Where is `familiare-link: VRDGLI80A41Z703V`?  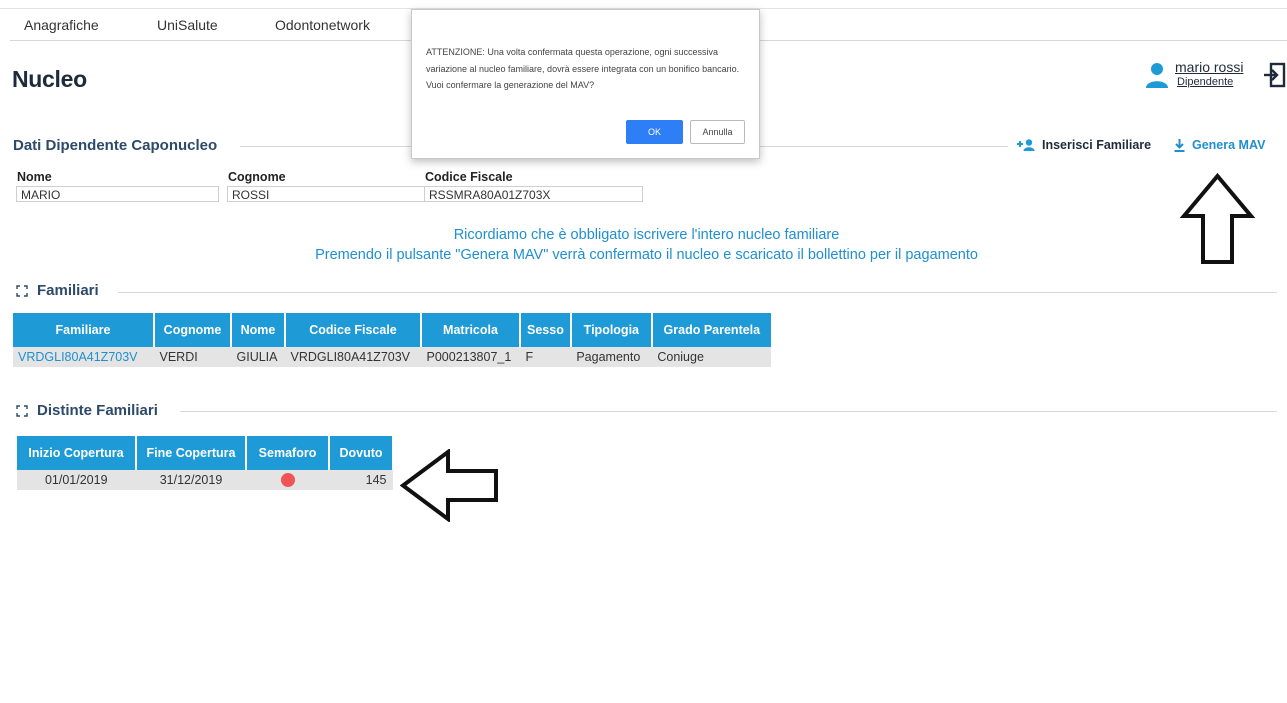 familiare-link: VRDGLI80A41Z703V is located at coordinates (84, 357).